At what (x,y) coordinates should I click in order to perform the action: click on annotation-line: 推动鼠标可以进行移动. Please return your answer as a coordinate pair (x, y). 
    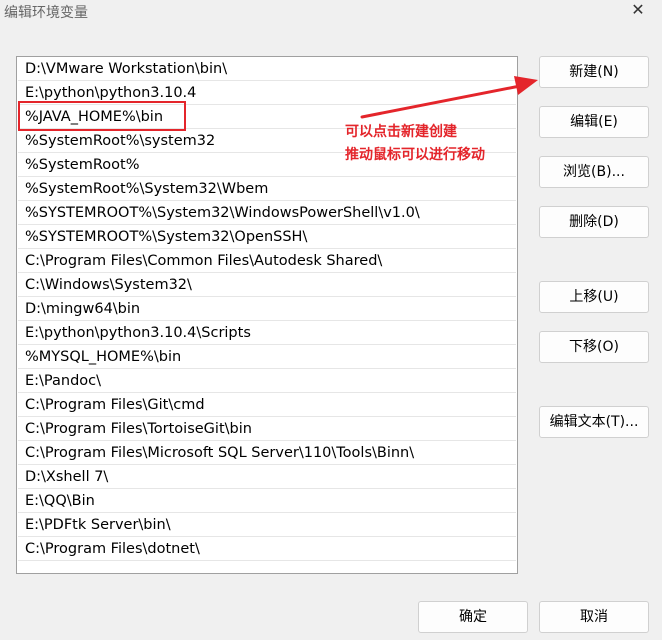
    Looking at the image, I should click on (415, 155).